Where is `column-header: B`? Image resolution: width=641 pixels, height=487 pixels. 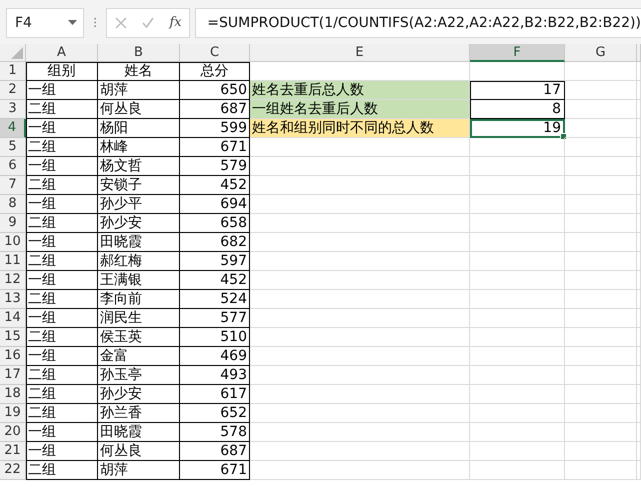 column-header: B is located at coordinates (139, 53).